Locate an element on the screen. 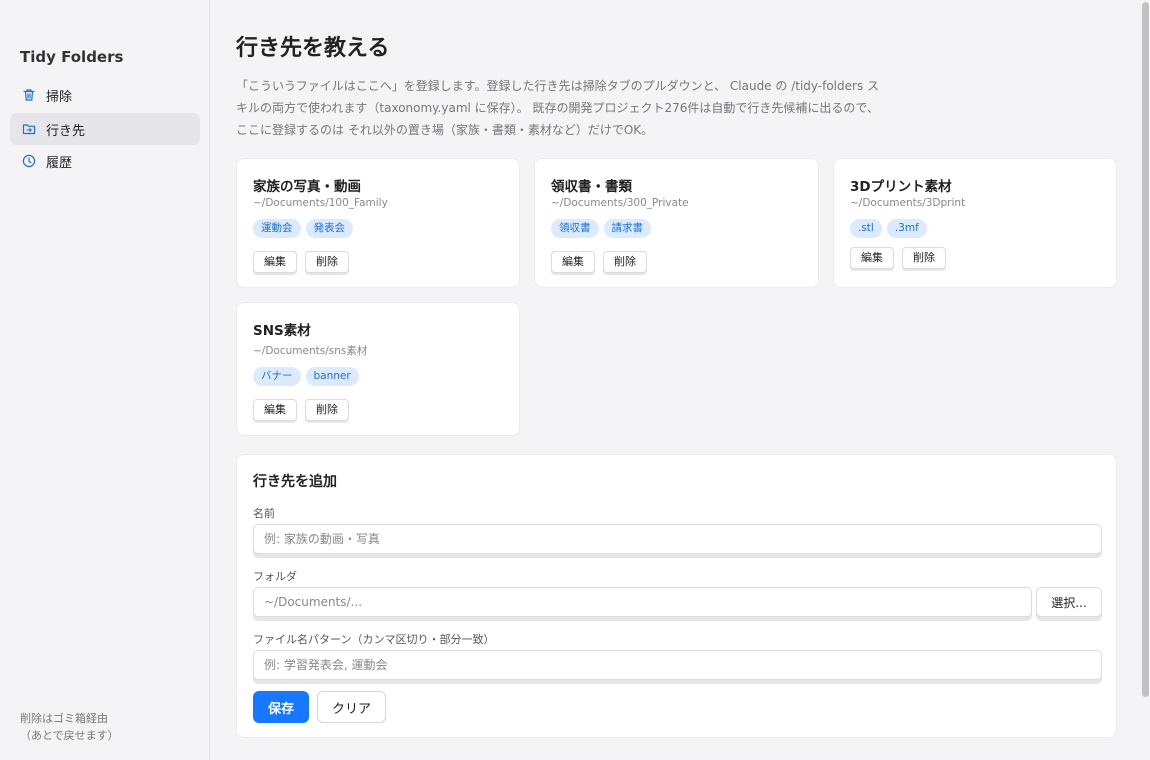 This screenshot has width=1150, height=760. card-path: ~/Documents/3Dprint is located at coordinates (908, 203).